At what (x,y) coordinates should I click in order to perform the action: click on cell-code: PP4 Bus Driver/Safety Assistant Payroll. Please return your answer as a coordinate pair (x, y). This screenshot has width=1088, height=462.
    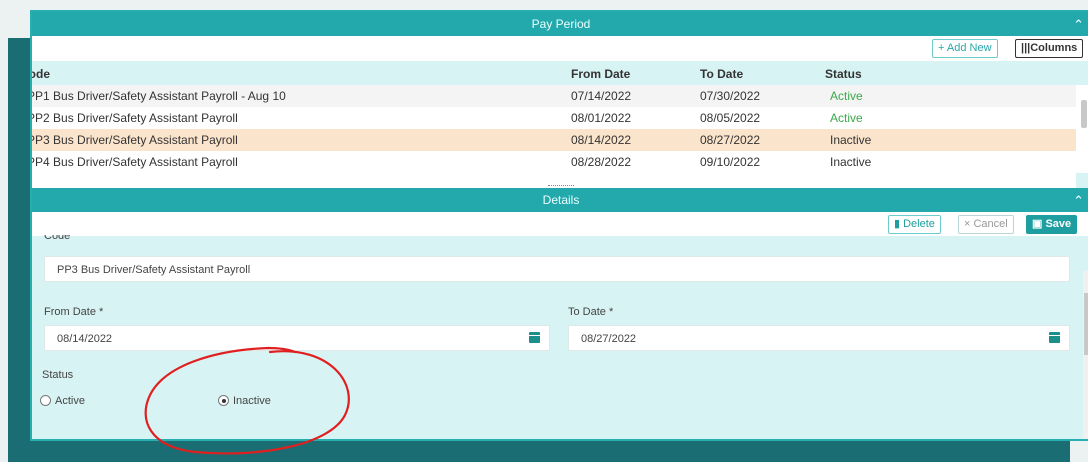
    Looking at the image, I should click on (134, 162).